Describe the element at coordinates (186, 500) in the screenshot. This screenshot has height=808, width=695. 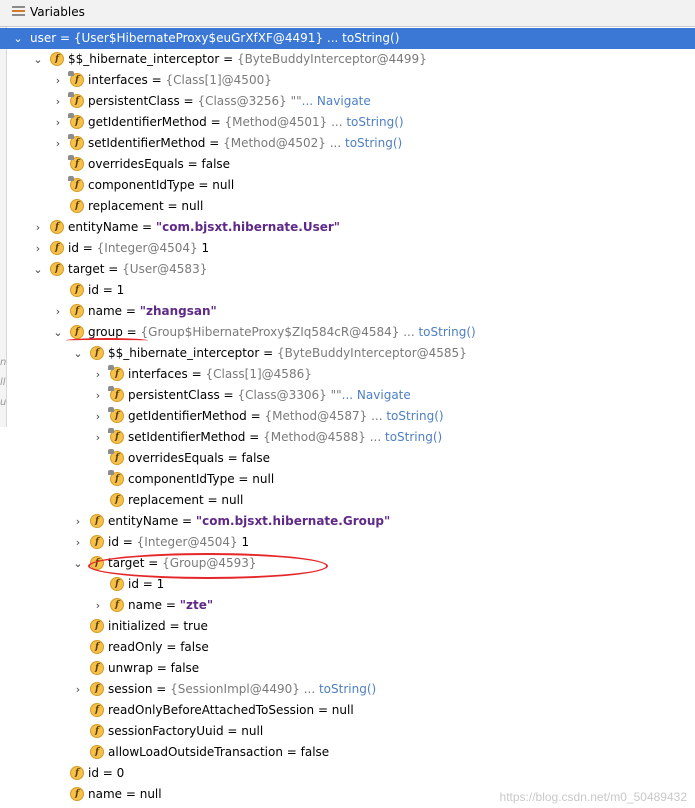
I see `field-text: replacement = null` at that location.